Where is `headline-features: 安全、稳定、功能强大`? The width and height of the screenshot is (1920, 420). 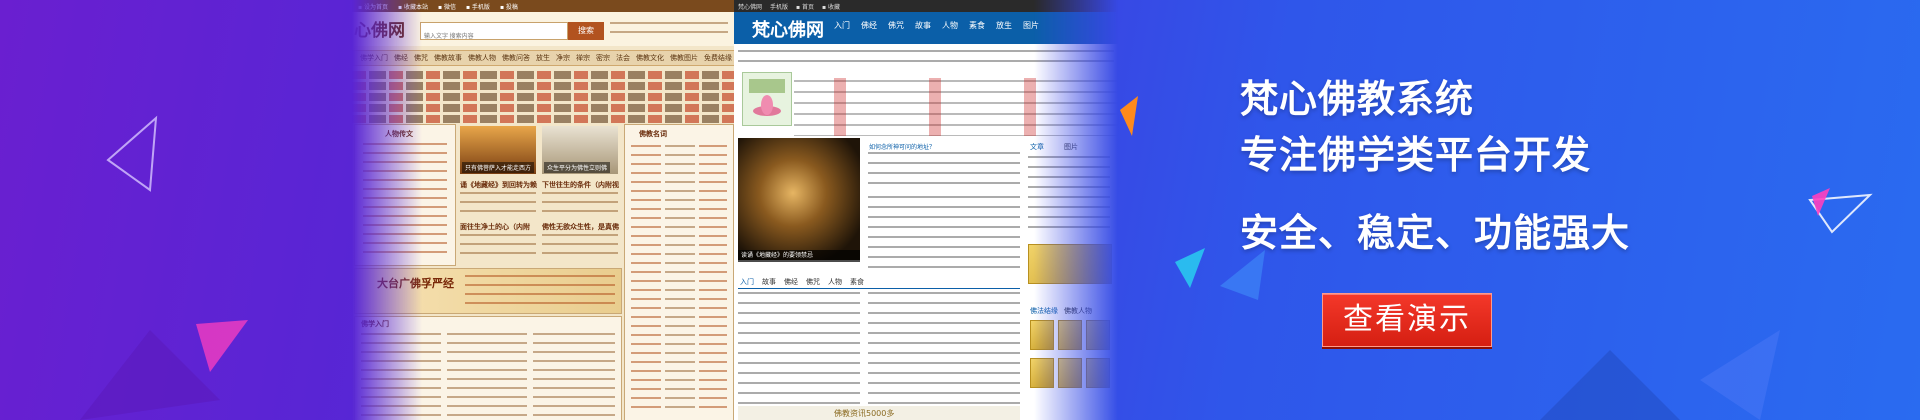 headline-features: 安全、稳定、功能强大 is located at coordinates (1435, 233).